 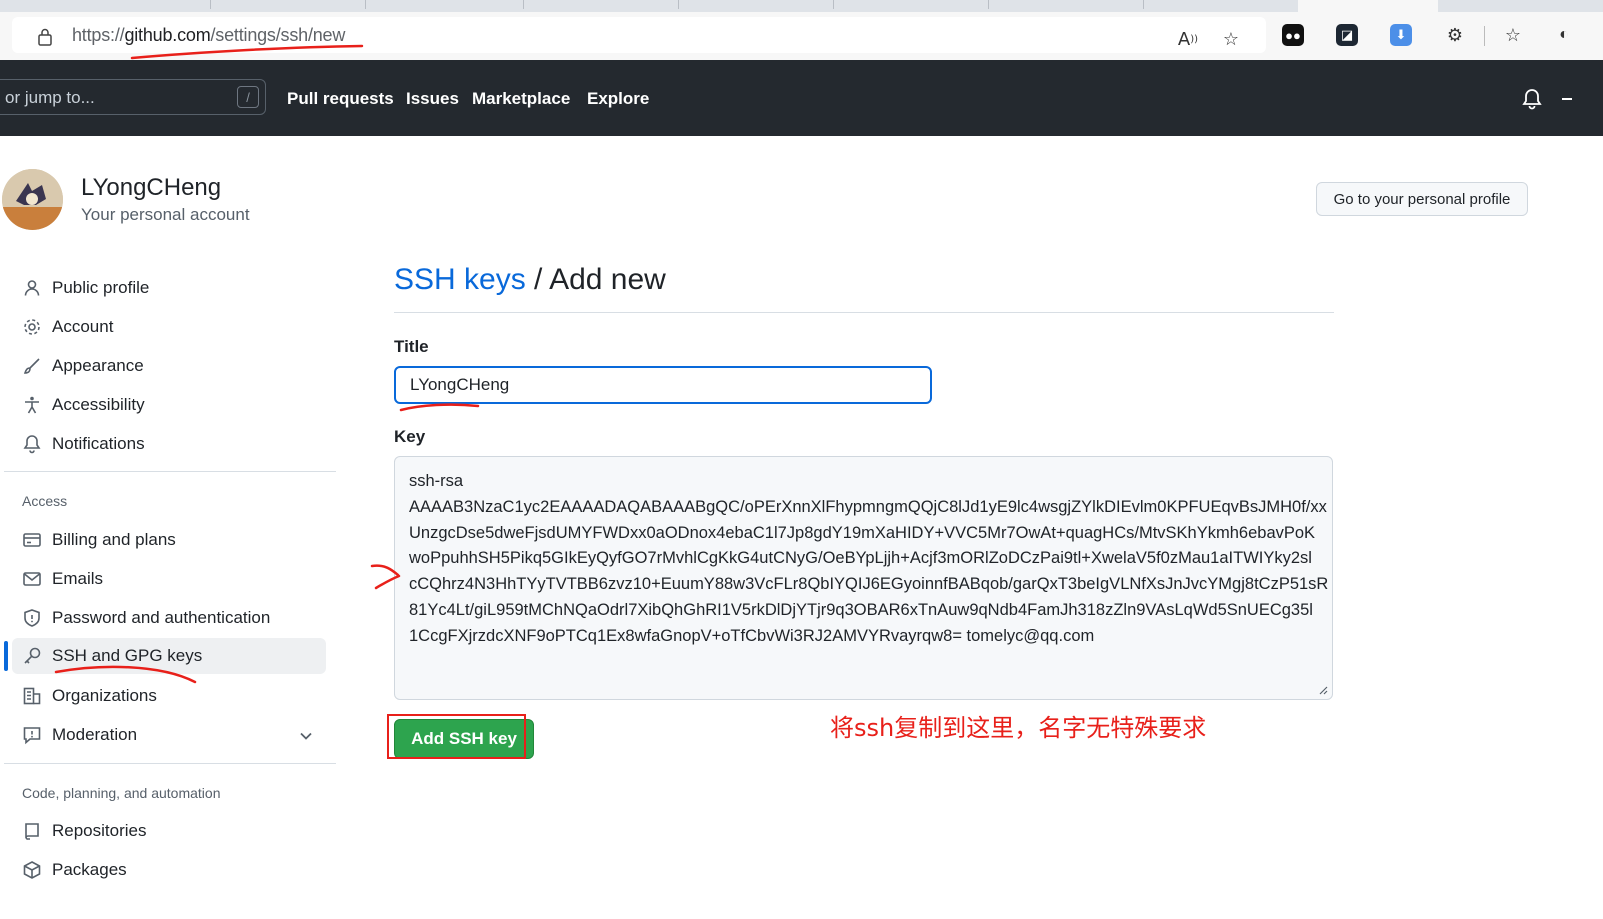 I want to click on sidebar-item-label: SSH and GPG keys, so click(x=127, y=655).